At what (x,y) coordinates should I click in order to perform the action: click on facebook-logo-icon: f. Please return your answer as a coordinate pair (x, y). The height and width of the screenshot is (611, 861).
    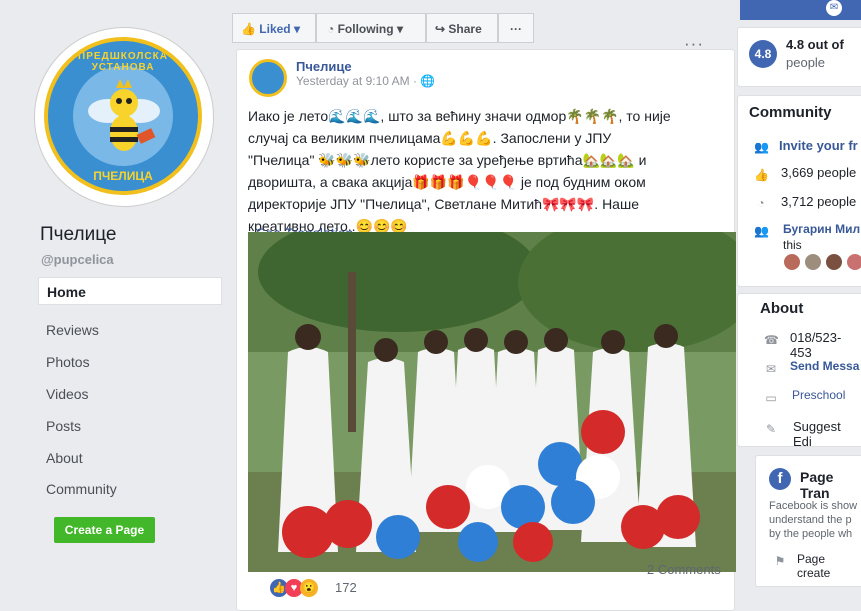
    Looking at the image, I should click on (780, 479).